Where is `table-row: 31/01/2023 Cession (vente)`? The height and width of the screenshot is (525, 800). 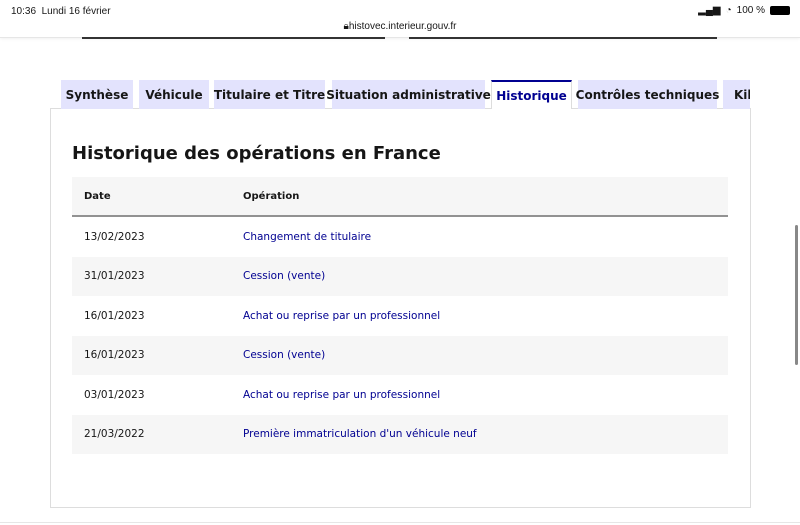
table-row: 31/01/2023 Cession (vente) is located at coordinates (400, 276).